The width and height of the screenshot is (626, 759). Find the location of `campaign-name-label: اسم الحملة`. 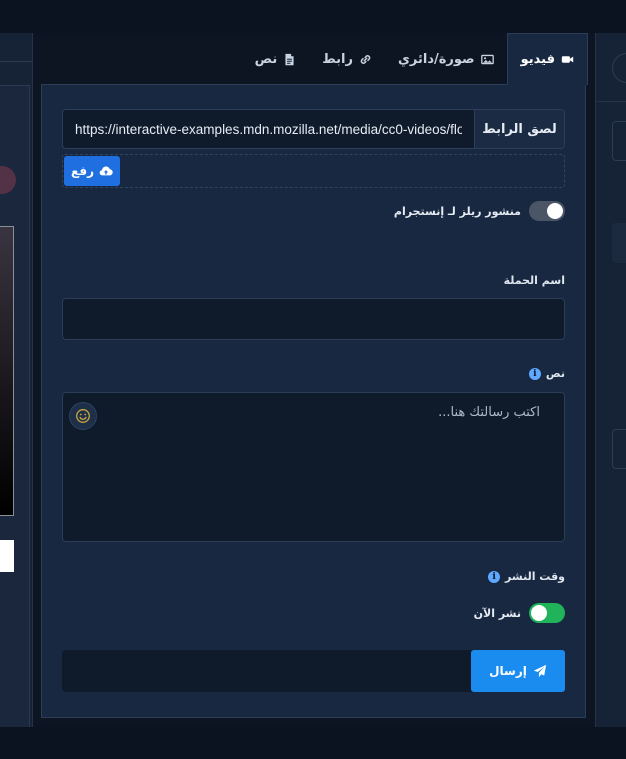

campaign-name-label: اسم الحملة is located at coordinates (534, 280).